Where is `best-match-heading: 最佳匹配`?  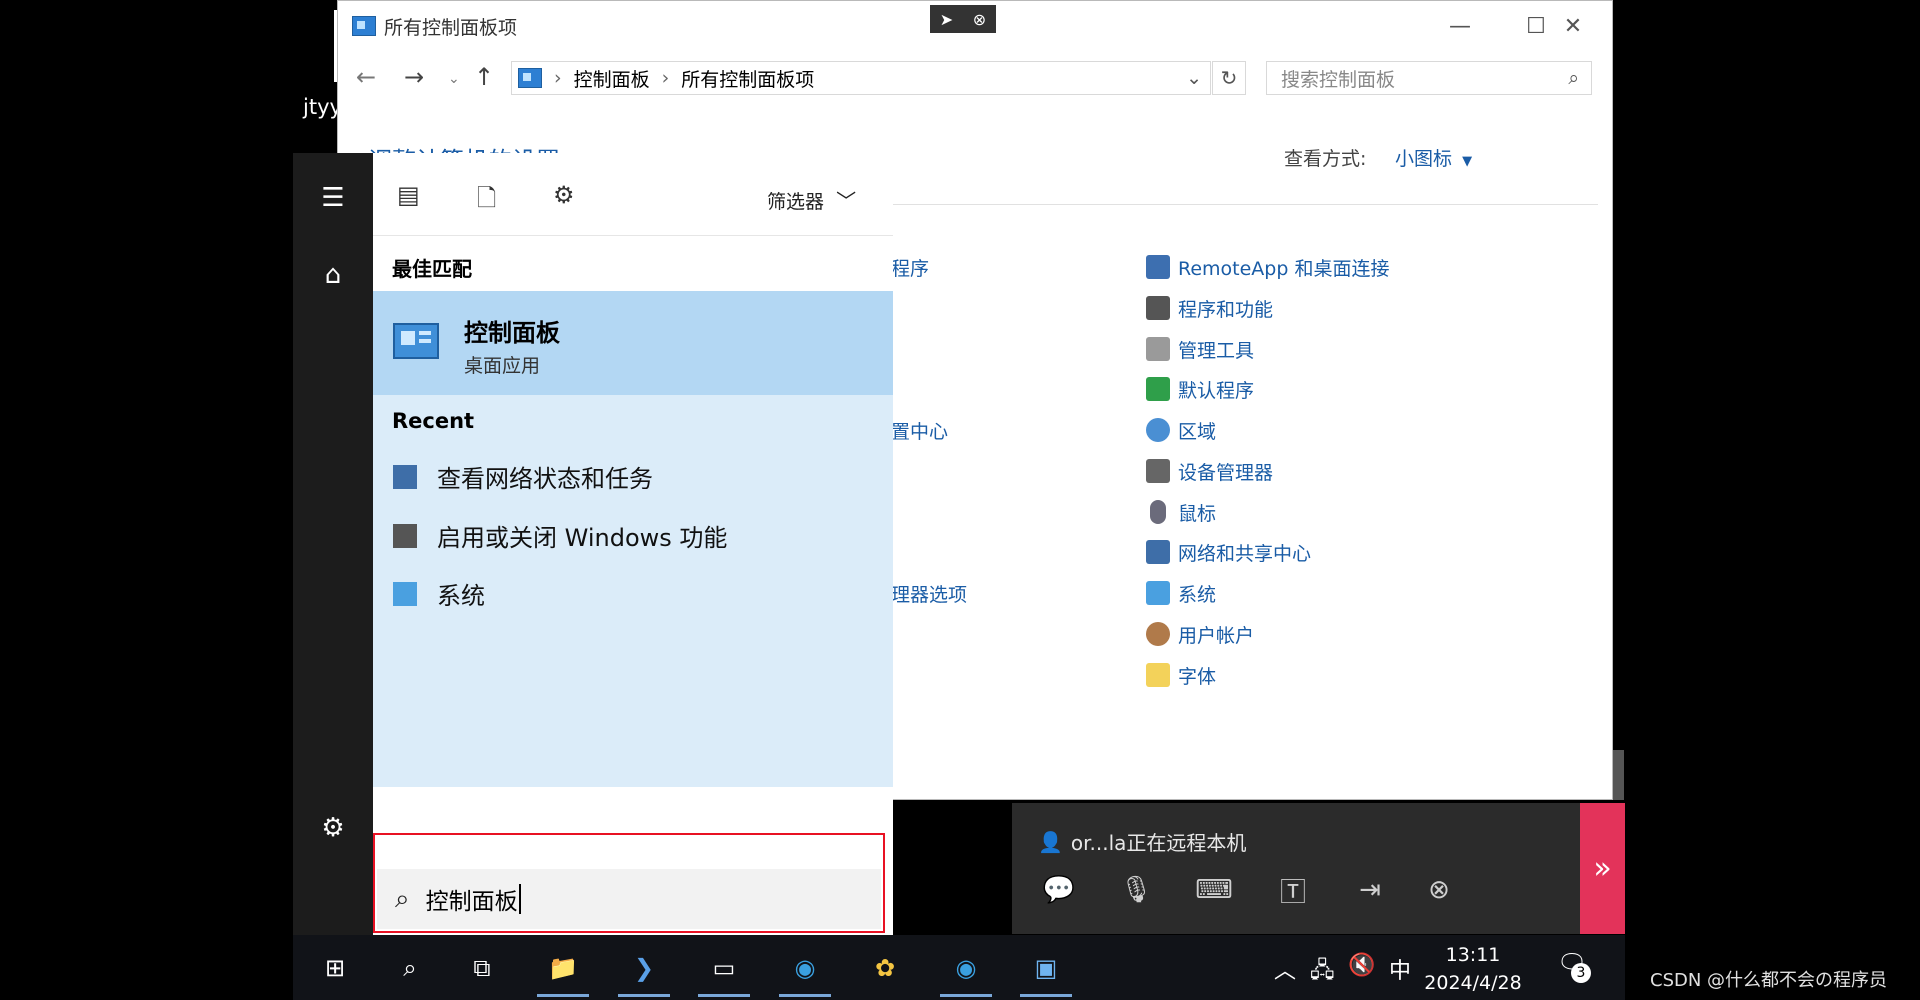
best-match-heading: 最佳匹配 is located at coordinates (432, 269).